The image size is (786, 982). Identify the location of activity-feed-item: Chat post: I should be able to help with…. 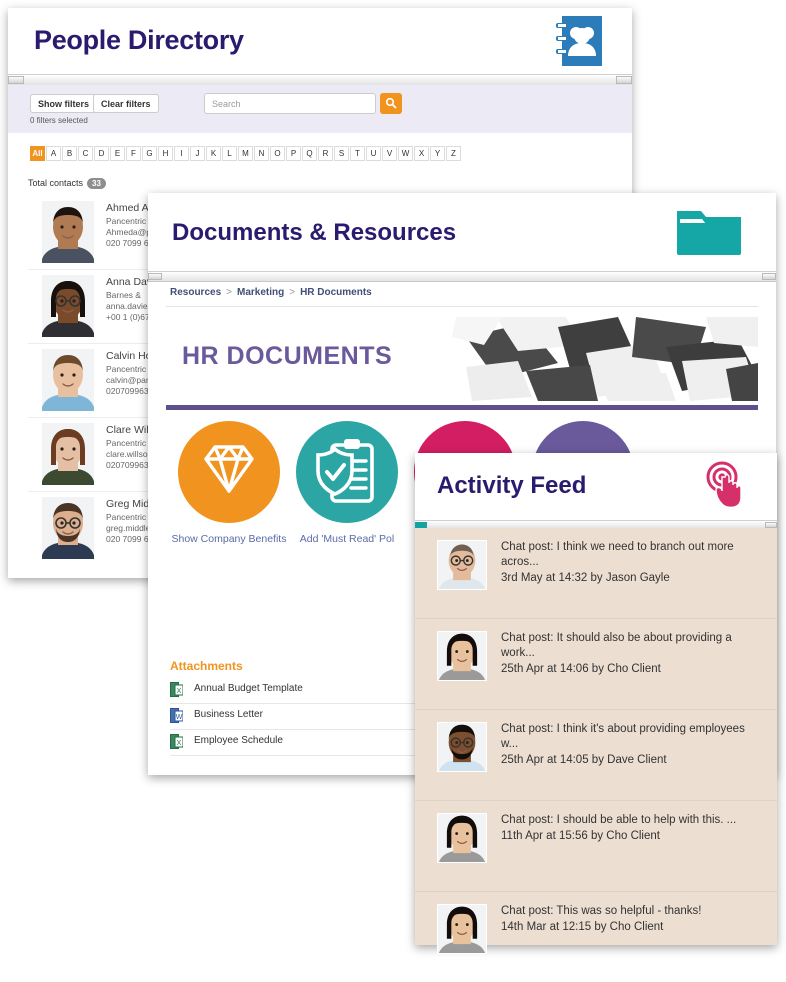
(596, 846).